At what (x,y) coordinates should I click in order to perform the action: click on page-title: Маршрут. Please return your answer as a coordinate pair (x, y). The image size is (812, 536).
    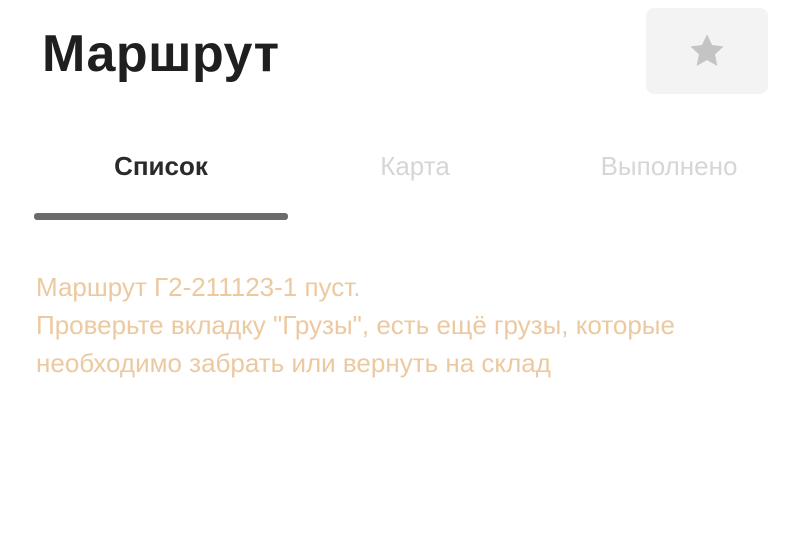
    Looking at the image, I should click on (161, 54).